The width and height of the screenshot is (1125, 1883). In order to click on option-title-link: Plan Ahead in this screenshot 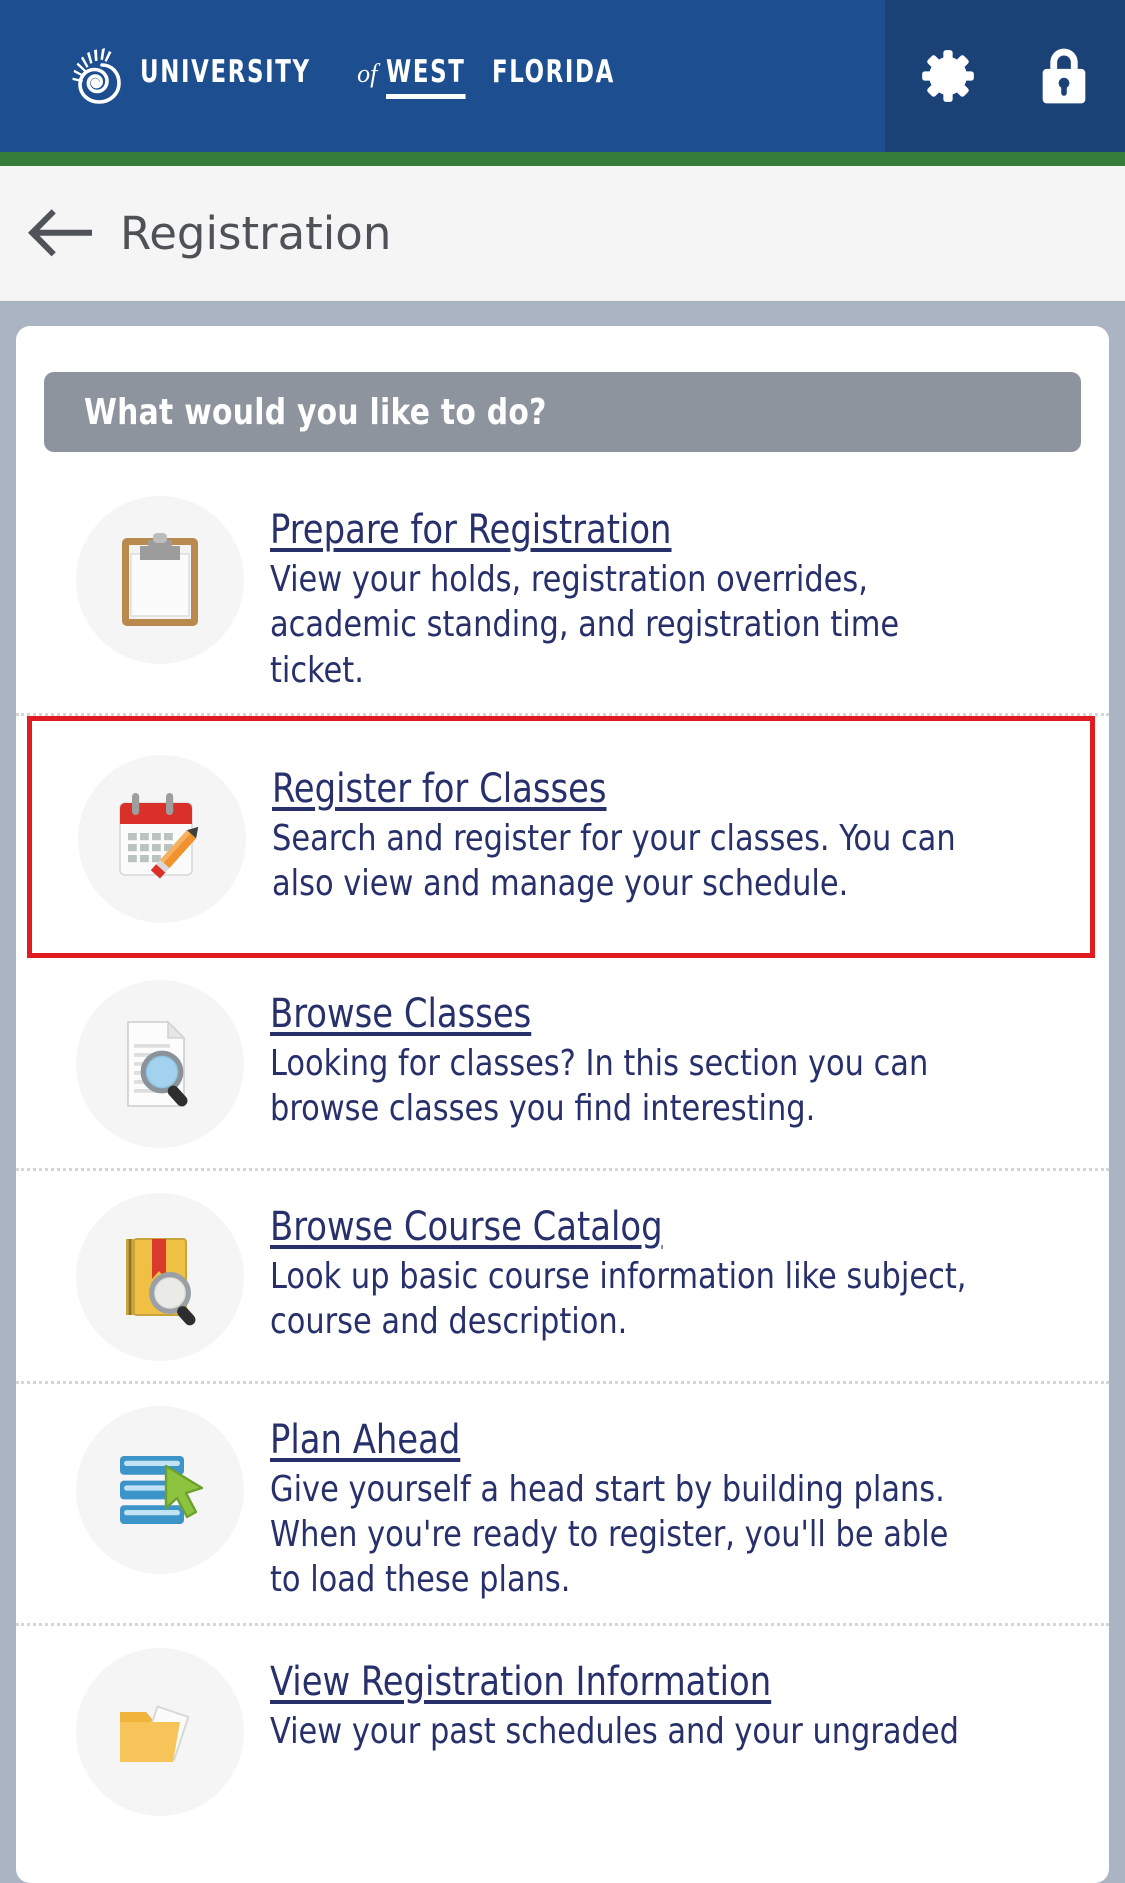, I will do `click(365, 1440)`.